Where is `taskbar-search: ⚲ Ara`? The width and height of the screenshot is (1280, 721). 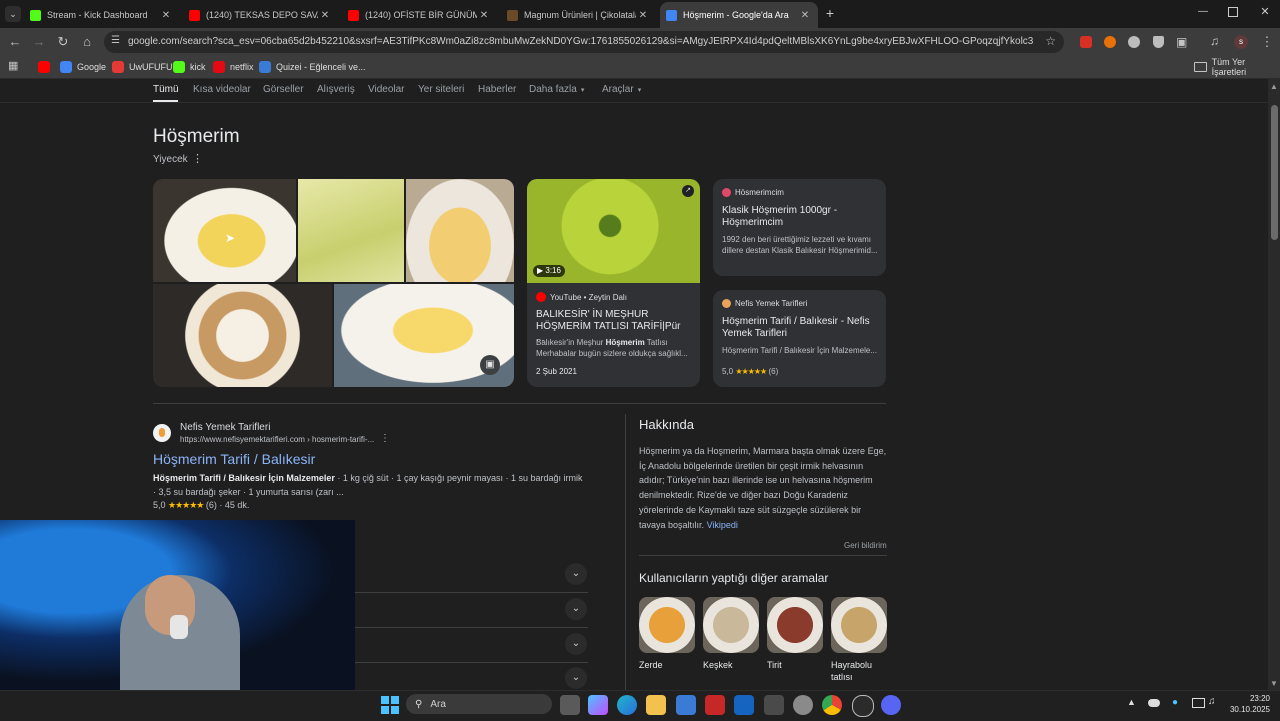 taskbar-search: ⚲ Ara is located at coordinates (479, 704).